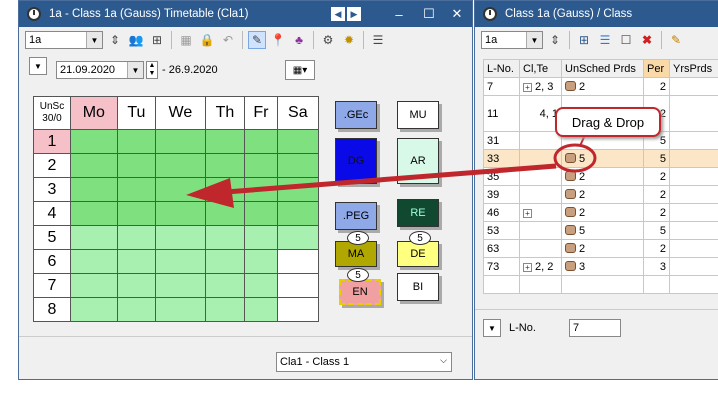 Image resolution: width=718 pixels, height=400 pixels. What do you see at coordinates (210, 193) in the screenshot?
I see `arrow-head` at bounding box center [210, 193].